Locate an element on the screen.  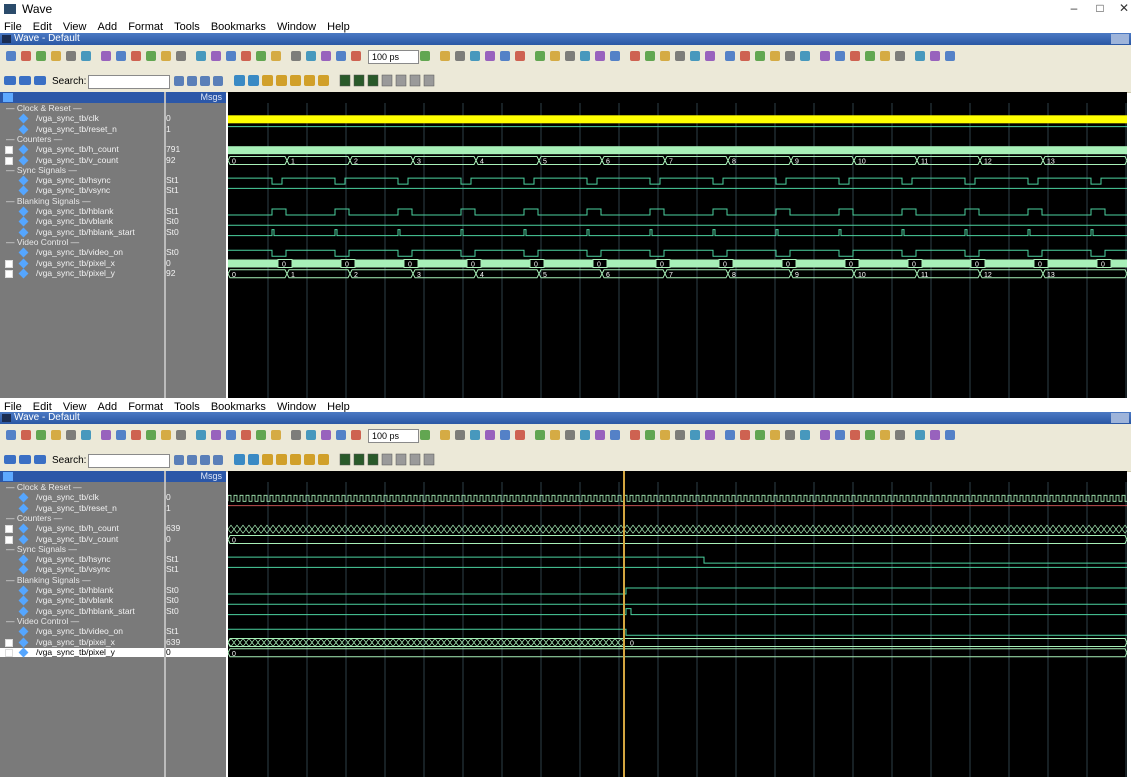
signal-row: /vga_sync_tb/pixel_y 92 is located at coordinates (113, 273).